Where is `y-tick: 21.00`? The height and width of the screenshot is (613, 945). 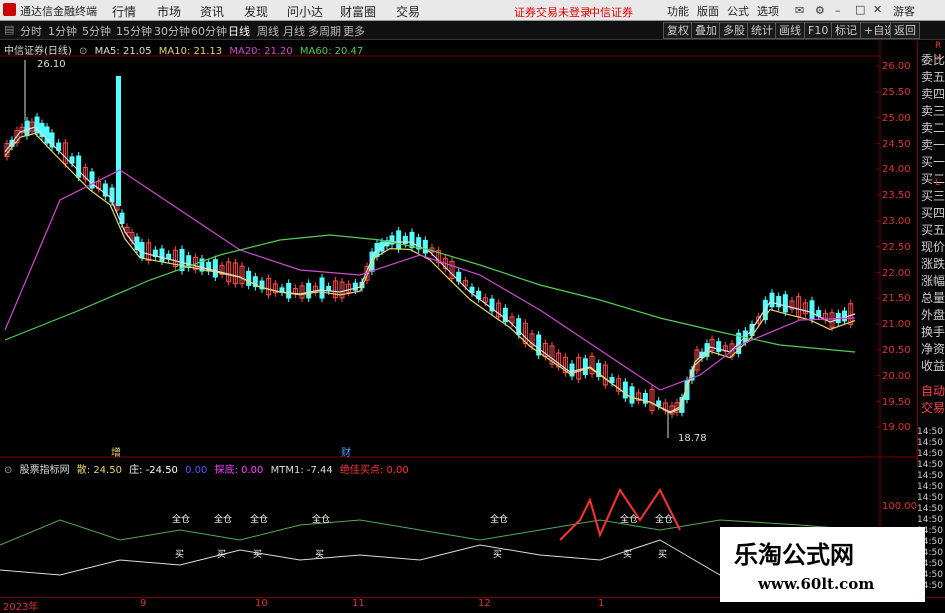
y-tick: 21.00 is located at coordinates (896, 324).